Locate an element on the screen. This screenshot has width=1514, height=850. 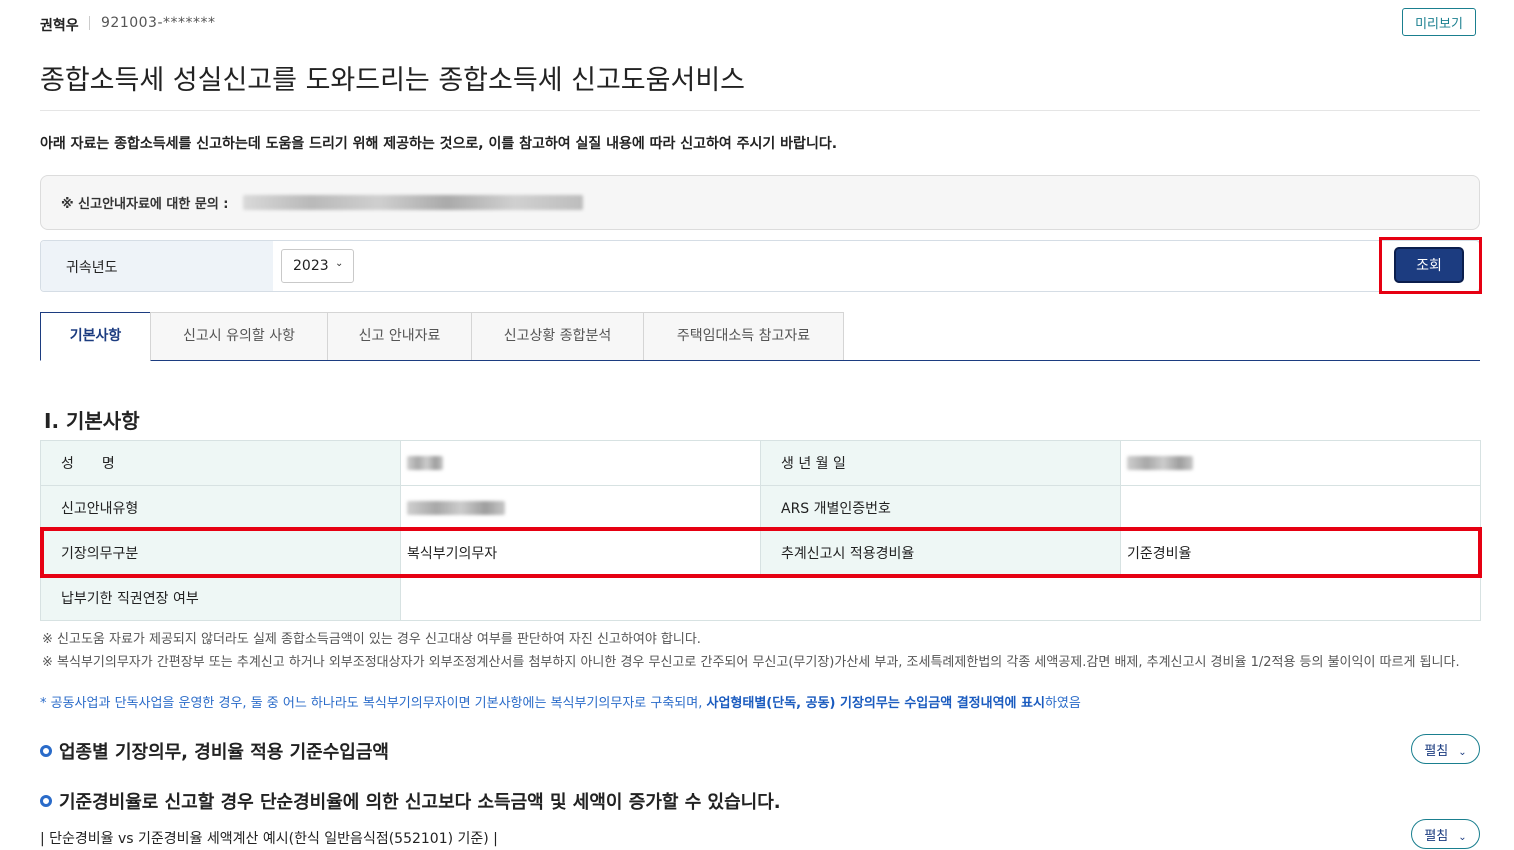
inquiry-label: ※ 신고안내자료에 대한 문의 : is located at coordinates (145, 204).